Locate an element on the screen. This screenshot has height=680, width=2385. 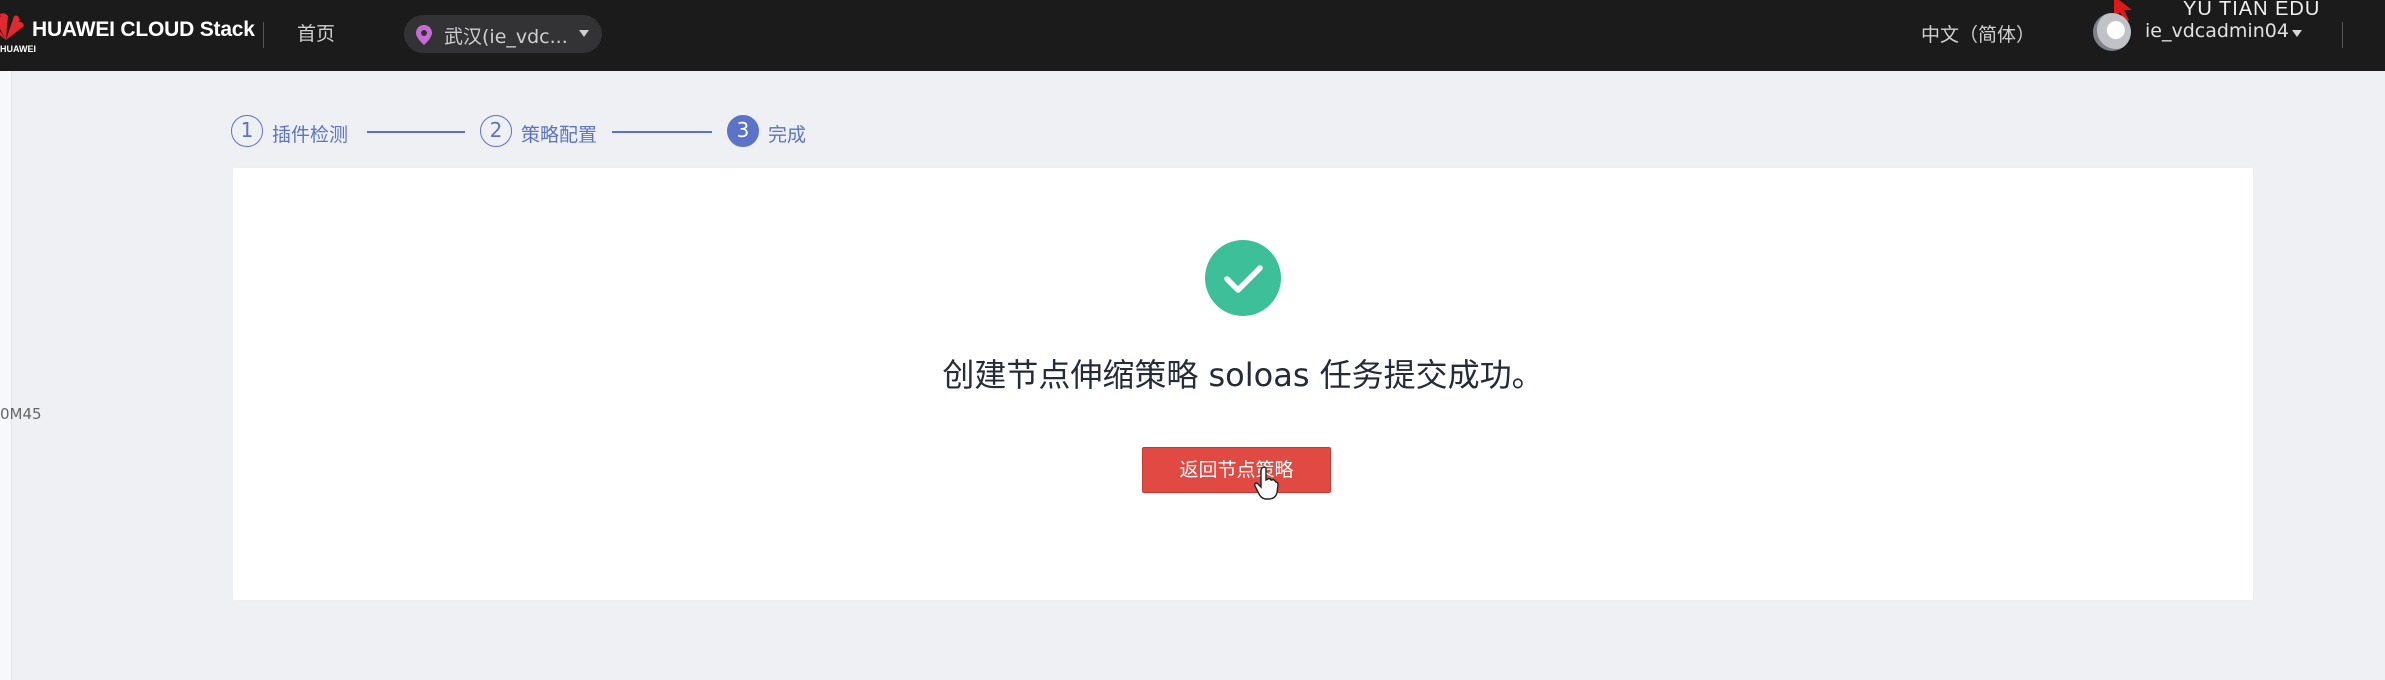
back-to-node-policy-button: 返回节点策略 is located at coordinates (1236, 470).